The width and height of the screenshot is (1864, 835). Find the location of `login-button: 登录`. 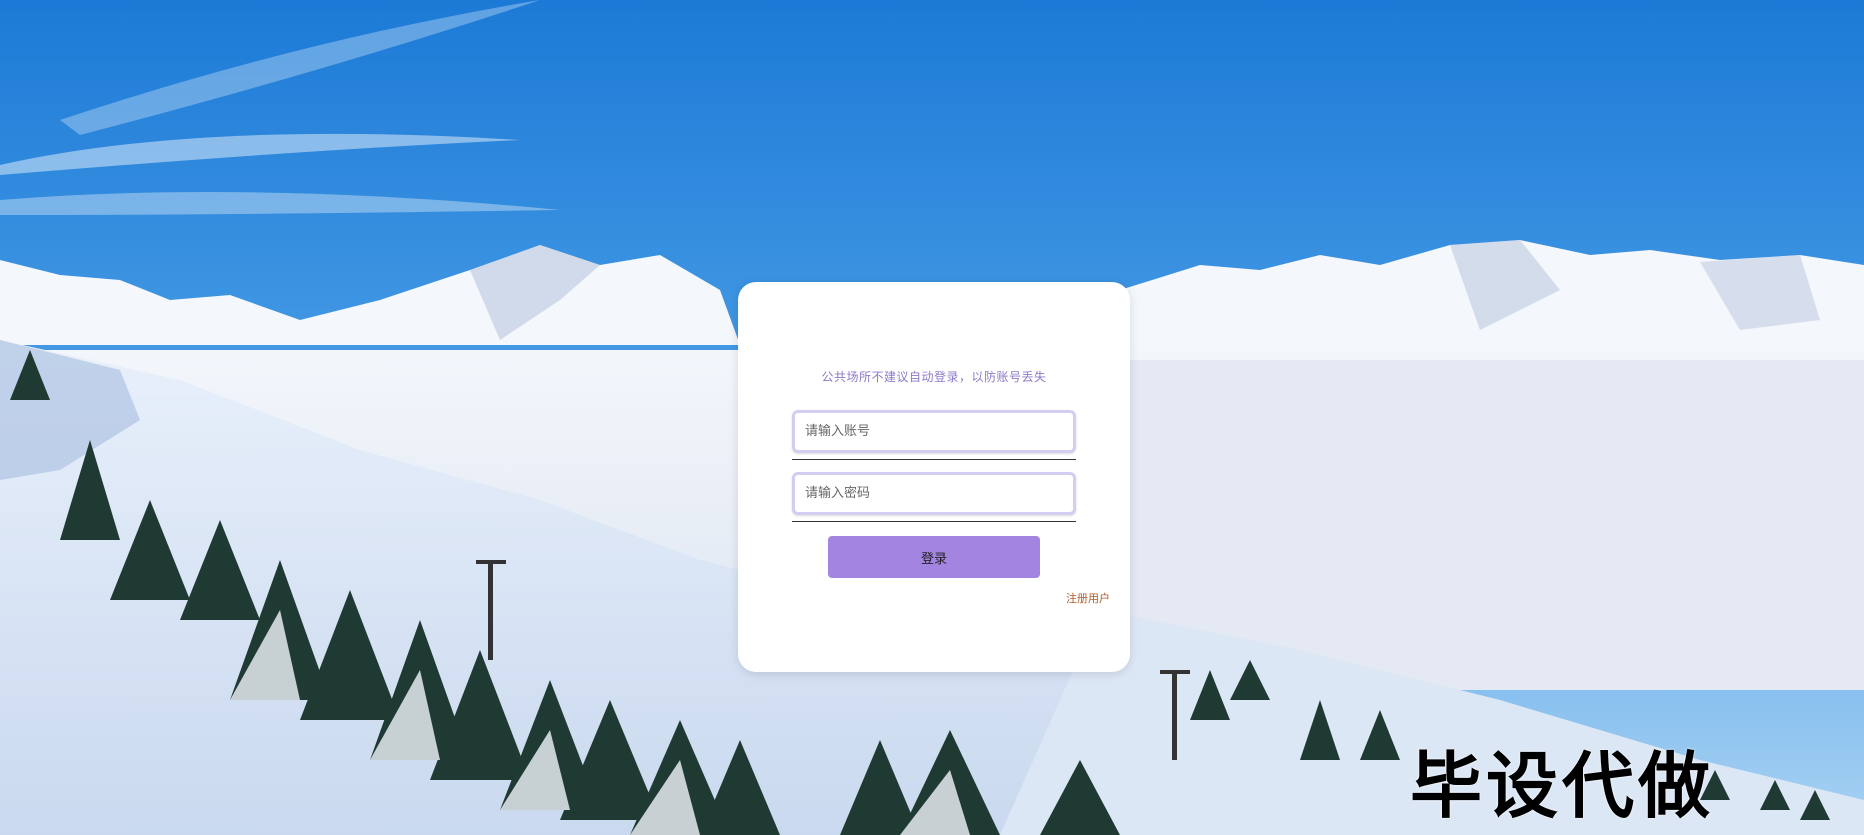

login-button: 登录 is located at coordinates (934, 557).